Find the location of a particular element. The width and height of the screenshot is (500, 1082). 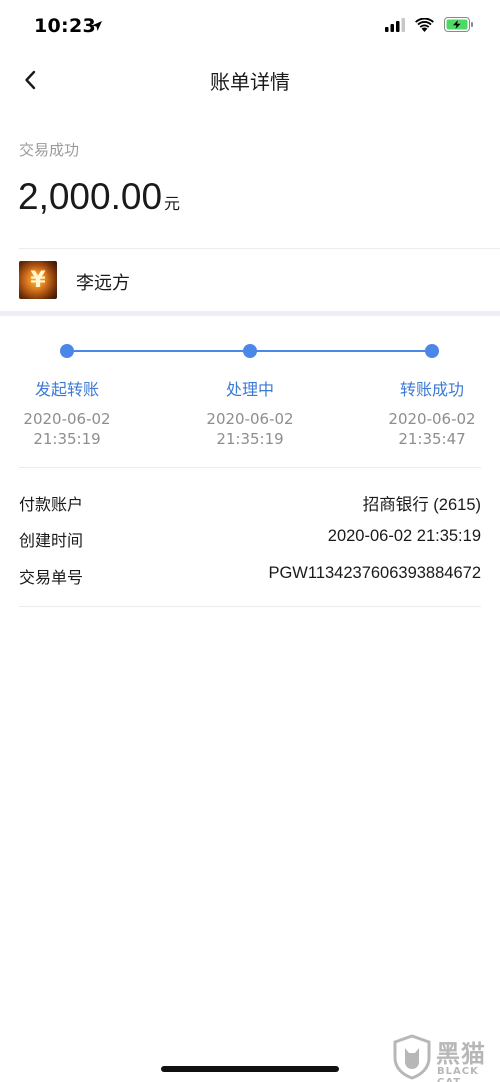

payee-avatar: ¥ is located at coordinates (38, 280).